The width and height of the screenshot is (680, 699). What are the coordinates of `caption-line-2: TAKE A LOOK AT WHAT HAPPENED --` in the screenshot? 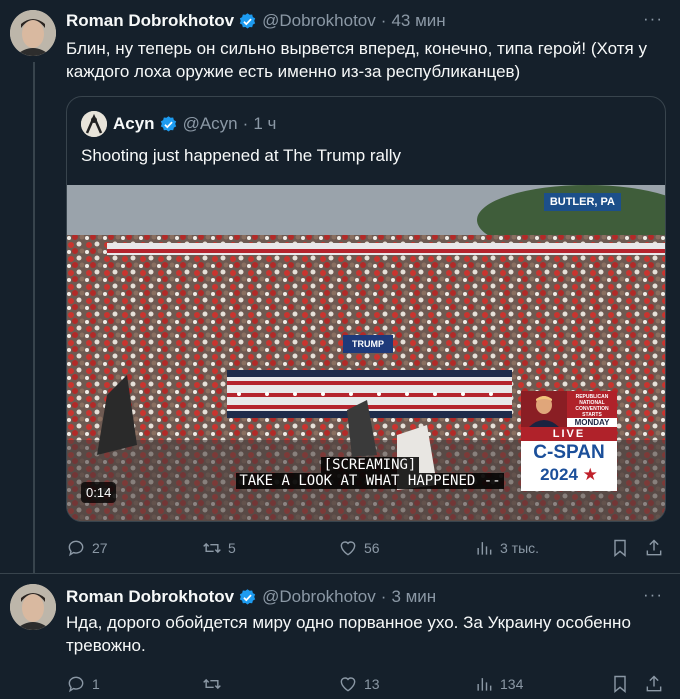 It's located at (370, 481).